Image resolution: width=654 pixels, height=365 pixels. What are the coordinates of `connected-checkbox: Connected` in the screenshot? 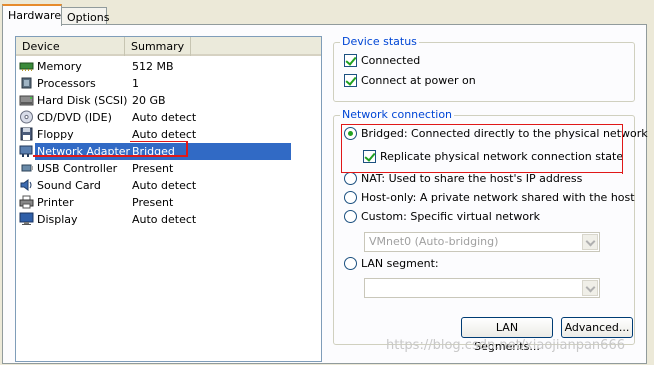 It's located at (394, 61).